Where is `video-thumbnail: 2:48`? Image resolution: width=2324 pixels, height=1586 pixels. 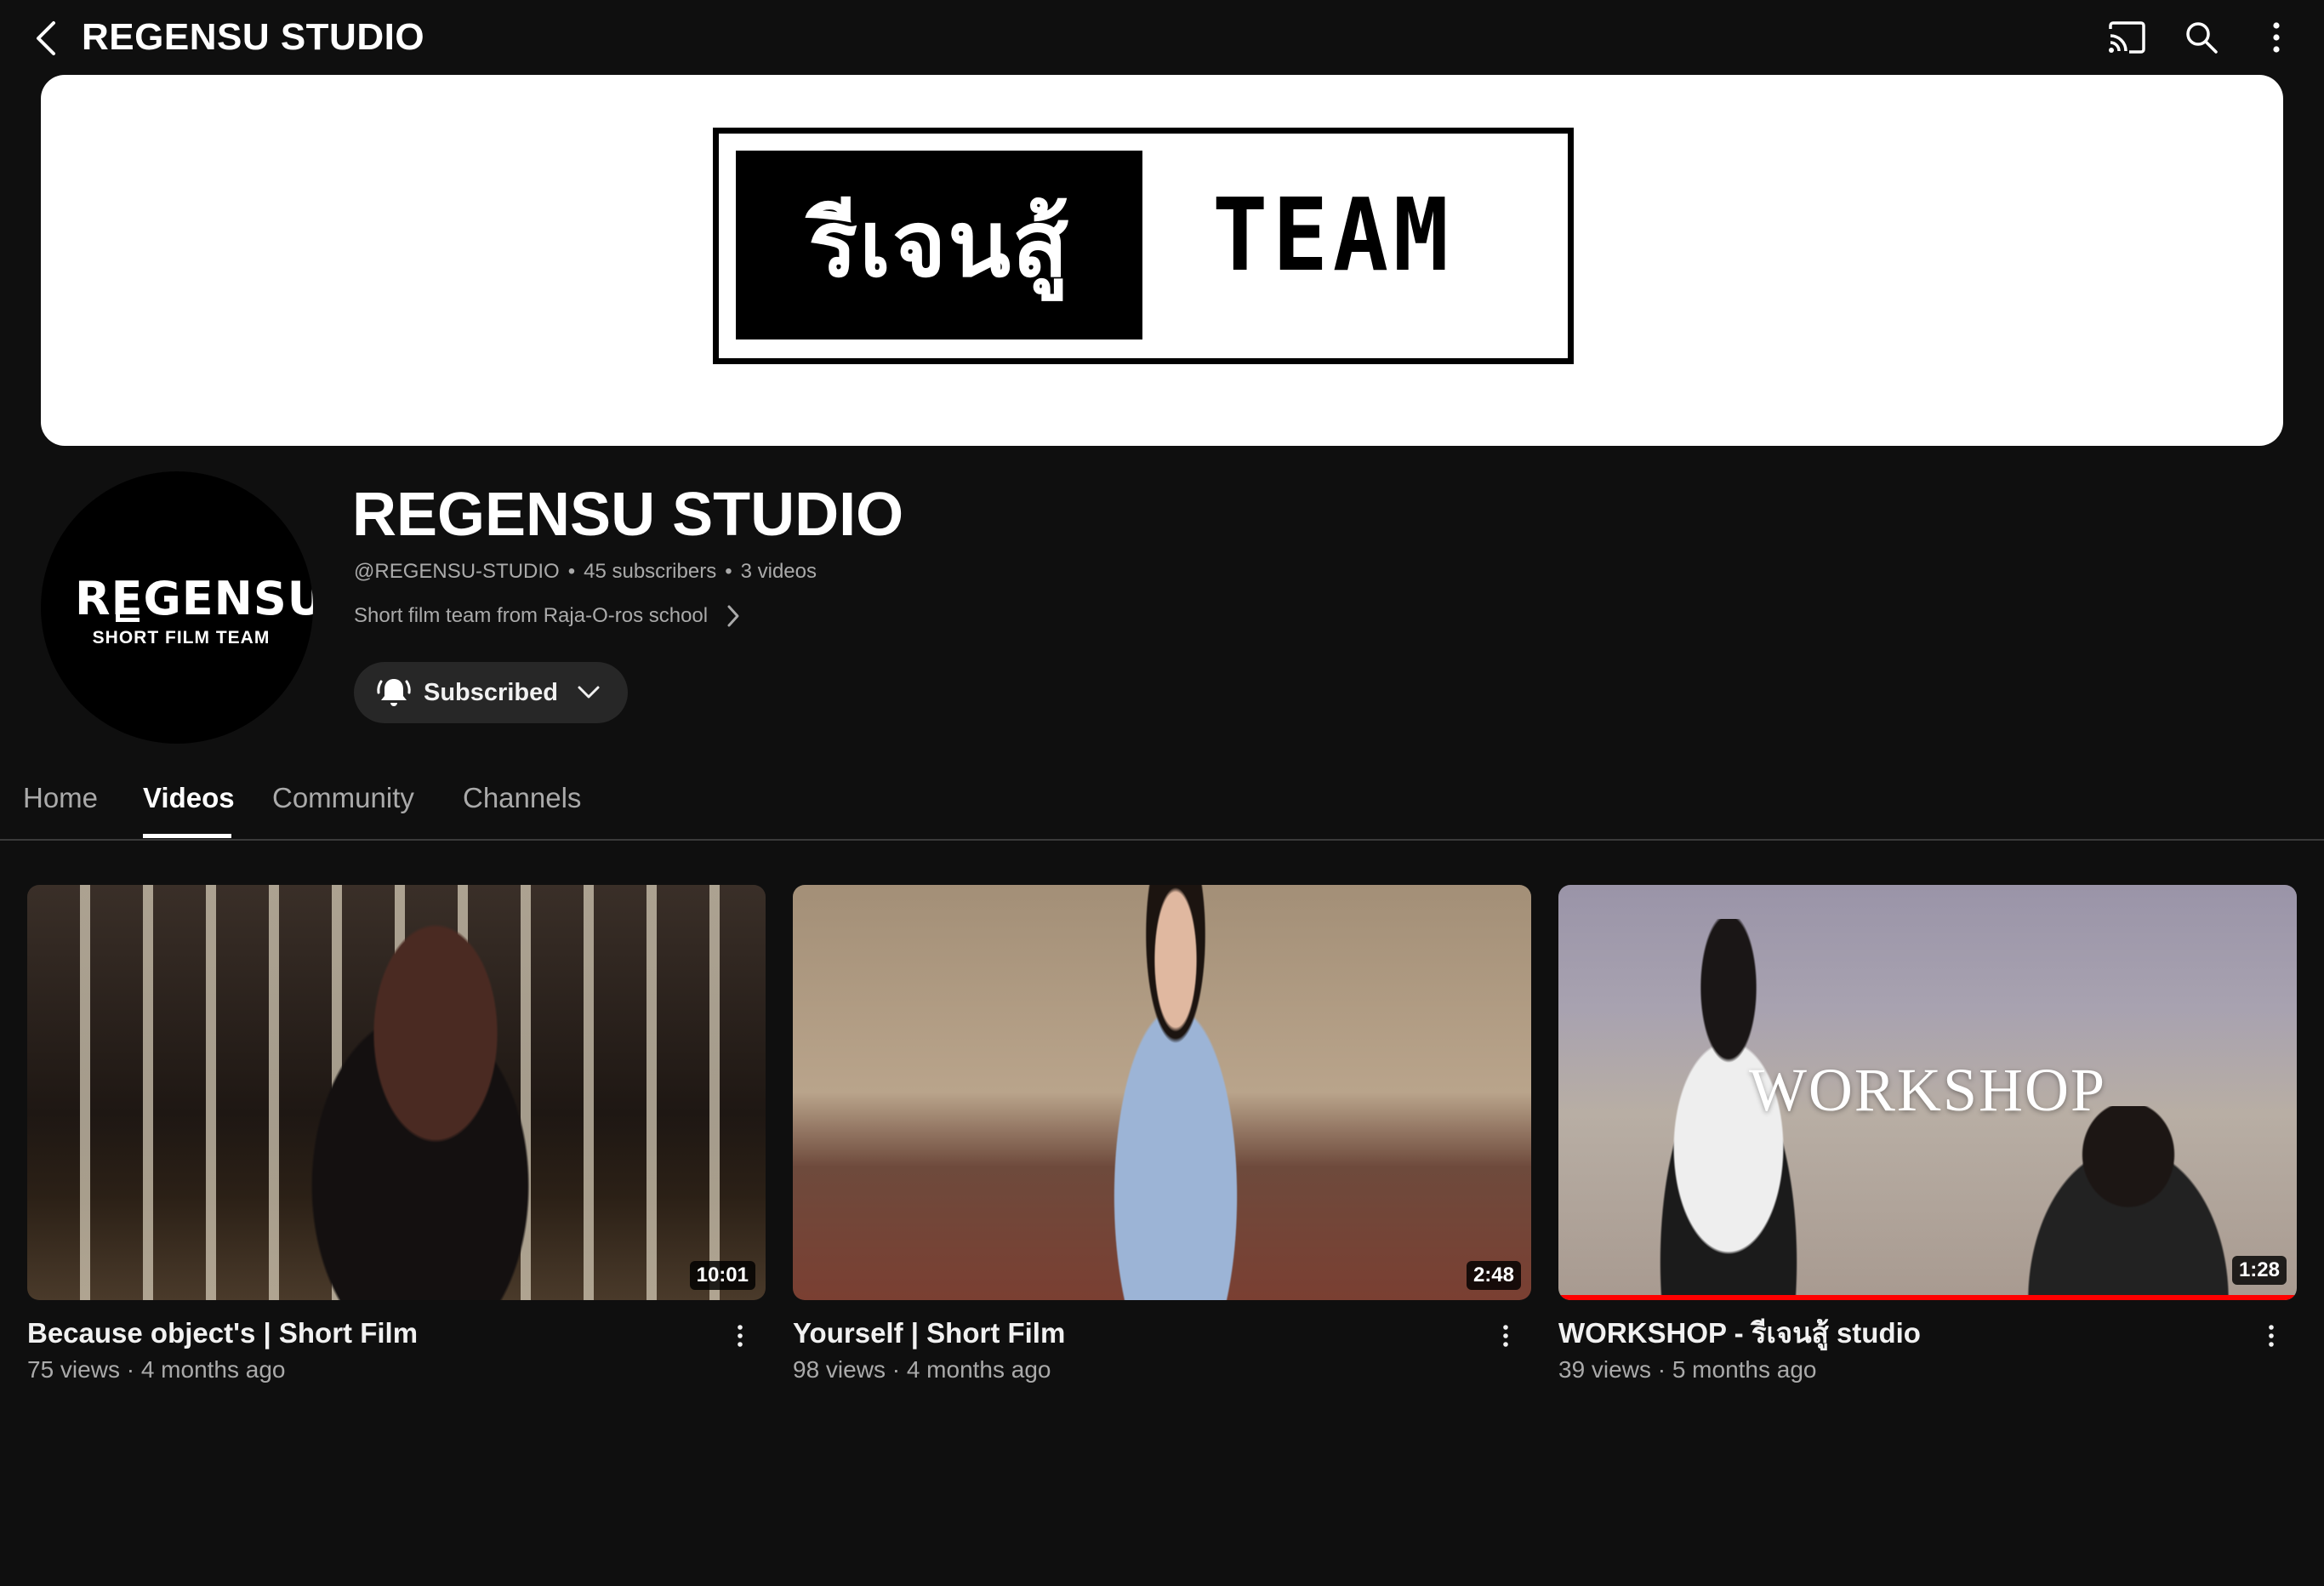 video-thumbnail: 2:48 is located at coordinates (1162, 1093).